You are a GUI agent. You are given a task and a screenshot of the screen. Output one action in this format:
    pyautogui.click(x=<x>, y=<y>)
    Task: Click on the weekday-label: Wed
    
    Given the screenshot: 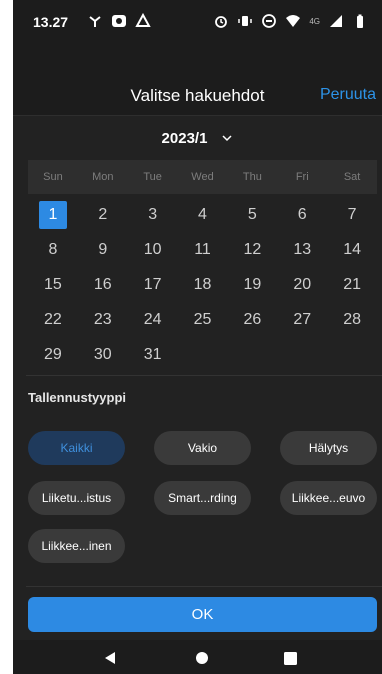 What is the action you would take?
    pyautogui.click(x=202, y=177)
    